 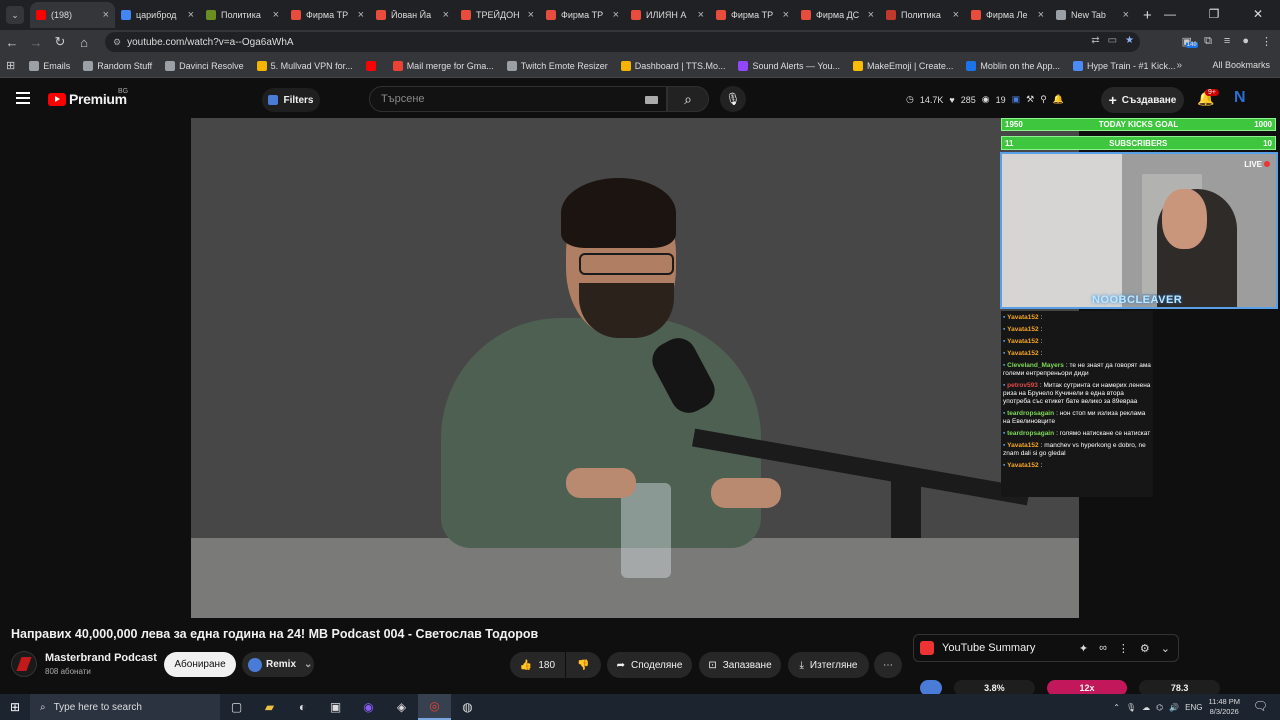 What do you see at coordinates (518, 99) in the screenshot?
I see `search-input: Търсене` at bounding box center [518, 99].